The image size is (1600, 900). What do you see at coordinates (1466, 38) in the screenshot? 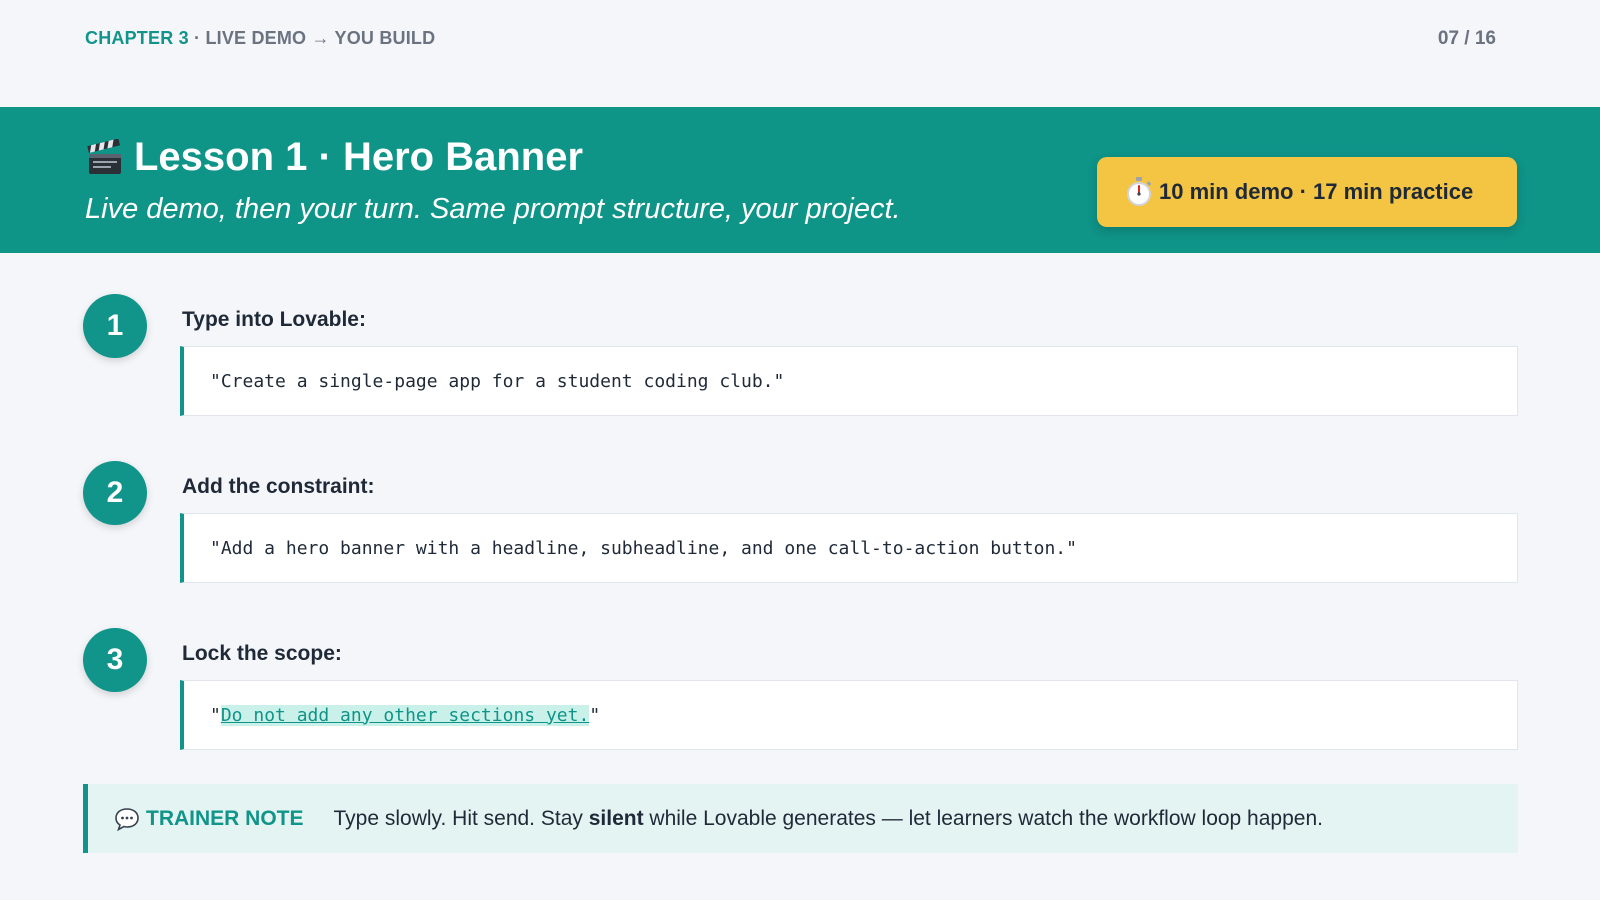
I see `page-number: 07 / 16` at bounding box center [1466, 38].